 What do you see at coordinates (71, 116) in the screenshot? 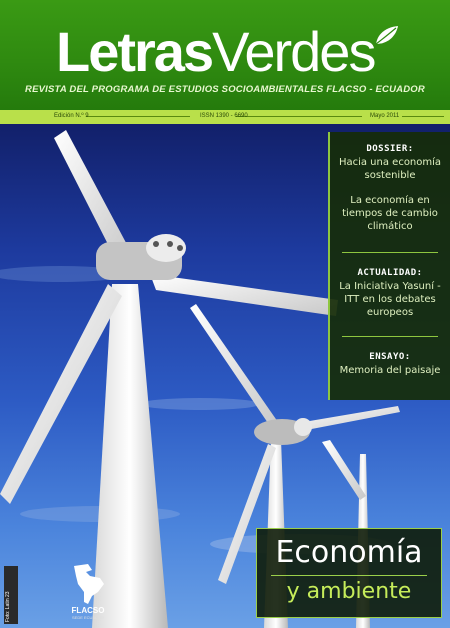
I see `edition-number: Edición N.º 9` at bounding box center [71, 116].